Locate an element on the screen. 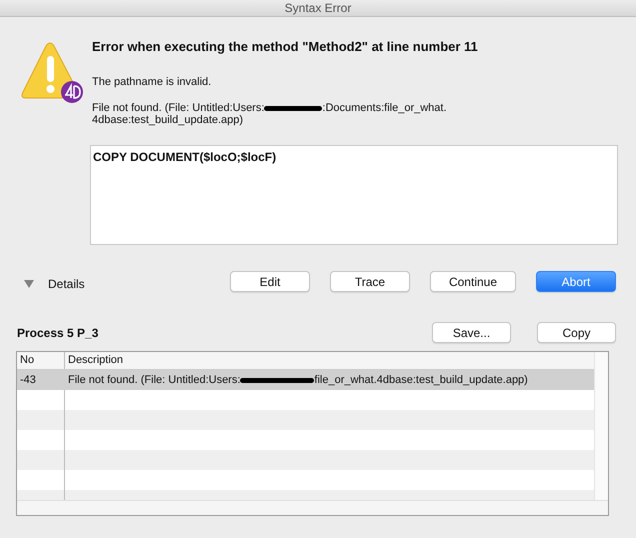 This screenshot has height=538, width=636. code-line: COPY DOCUMENT($locO;$locF) is located at coordinates (184, 157).